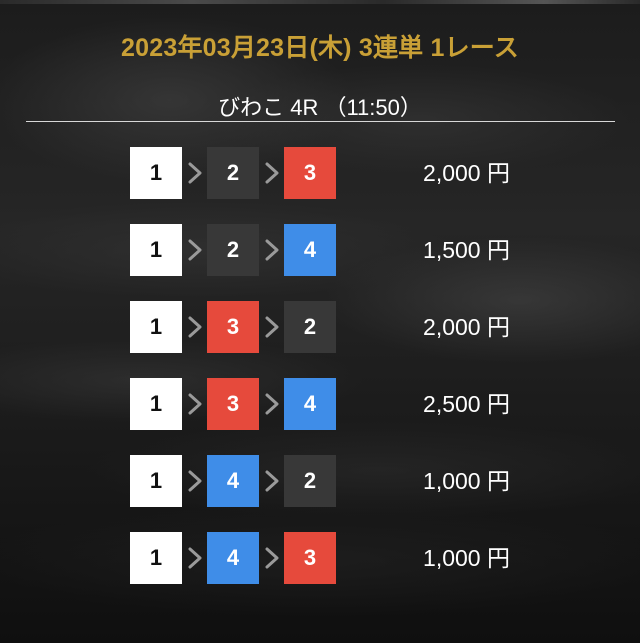 This screenshot has height=643, width=640. Describe the element at coordinates (320, 121) in the screenshot. I see `divider` at that location.